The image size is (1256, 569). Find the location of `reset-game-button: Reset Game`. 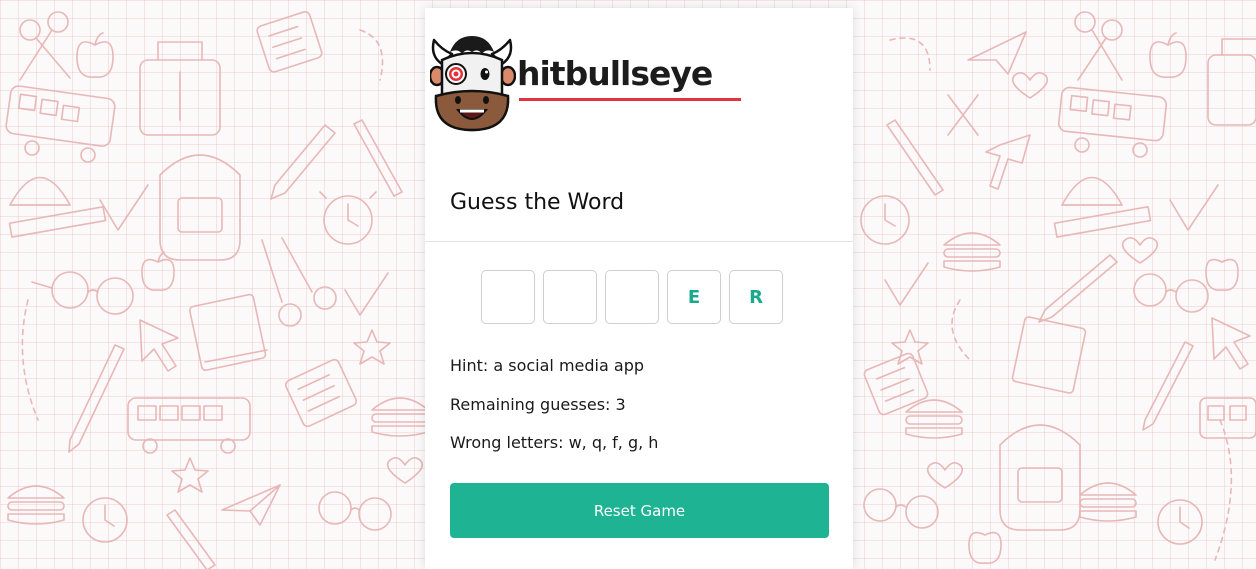

reset-game-button: Reset Game is located at coordinates (639, 510).